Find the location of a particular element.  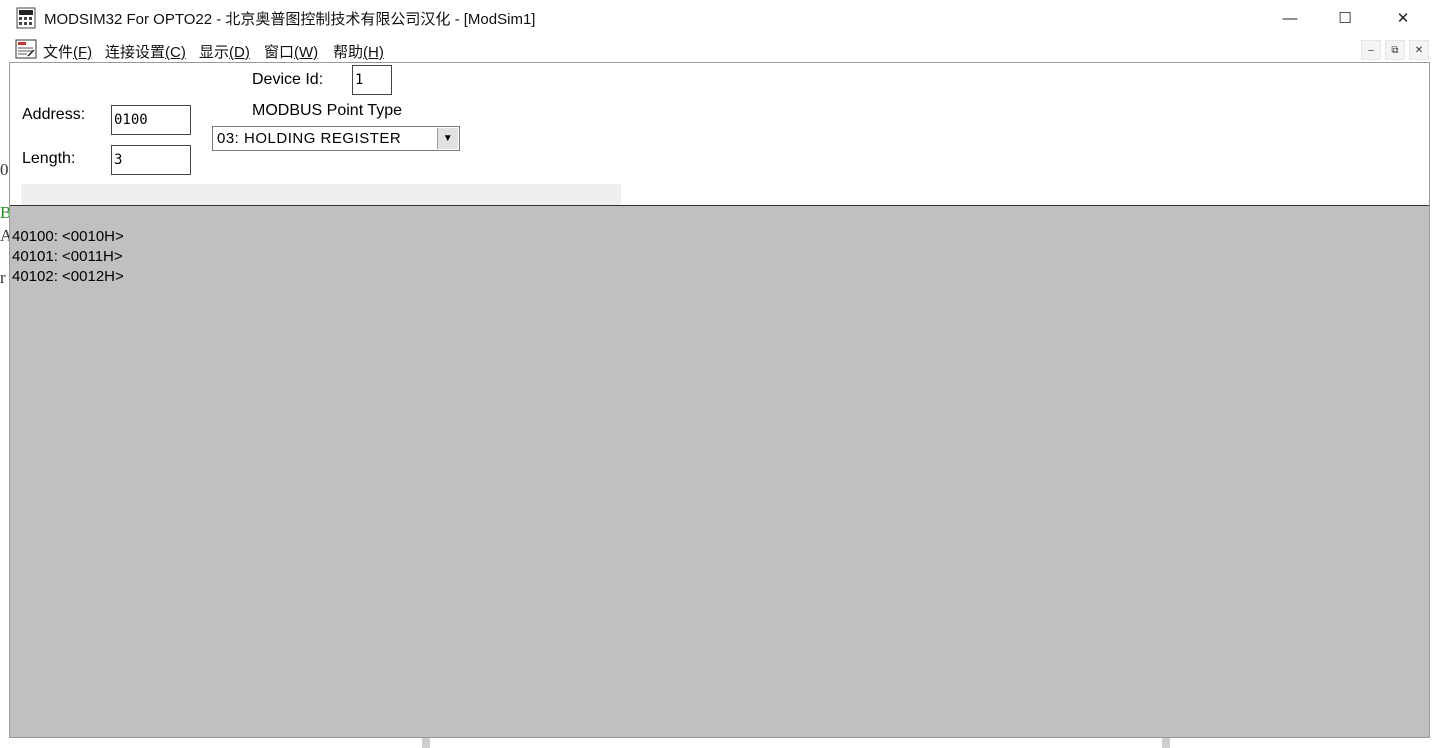

minimize-icon: – is located at coordinates (1371, 50).